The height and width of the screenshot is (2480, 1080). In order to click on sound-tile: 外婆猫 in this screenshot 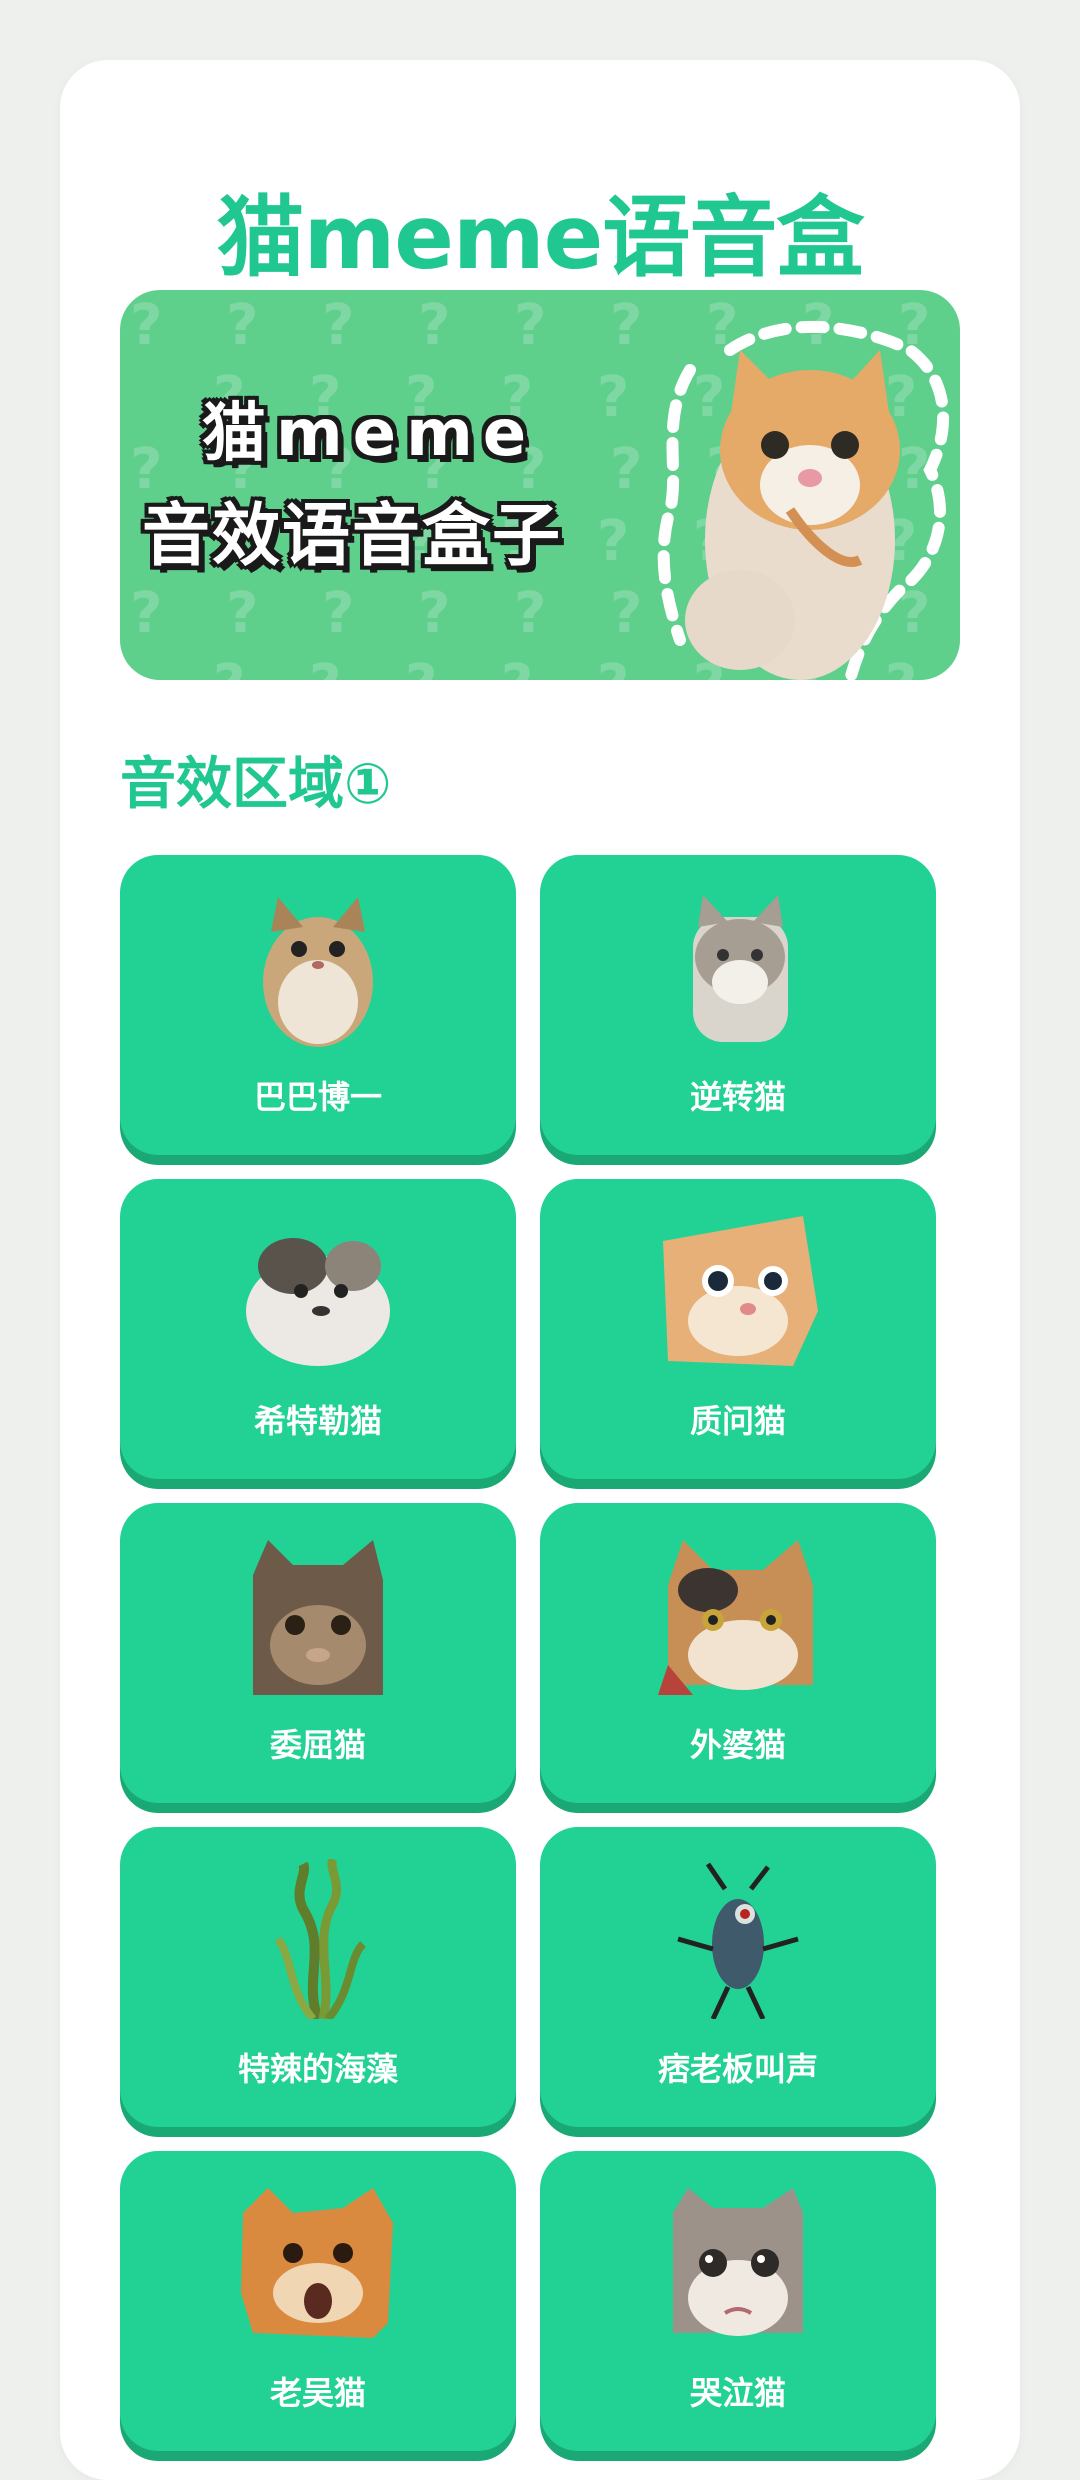, I will do `click(738, 1653)`.